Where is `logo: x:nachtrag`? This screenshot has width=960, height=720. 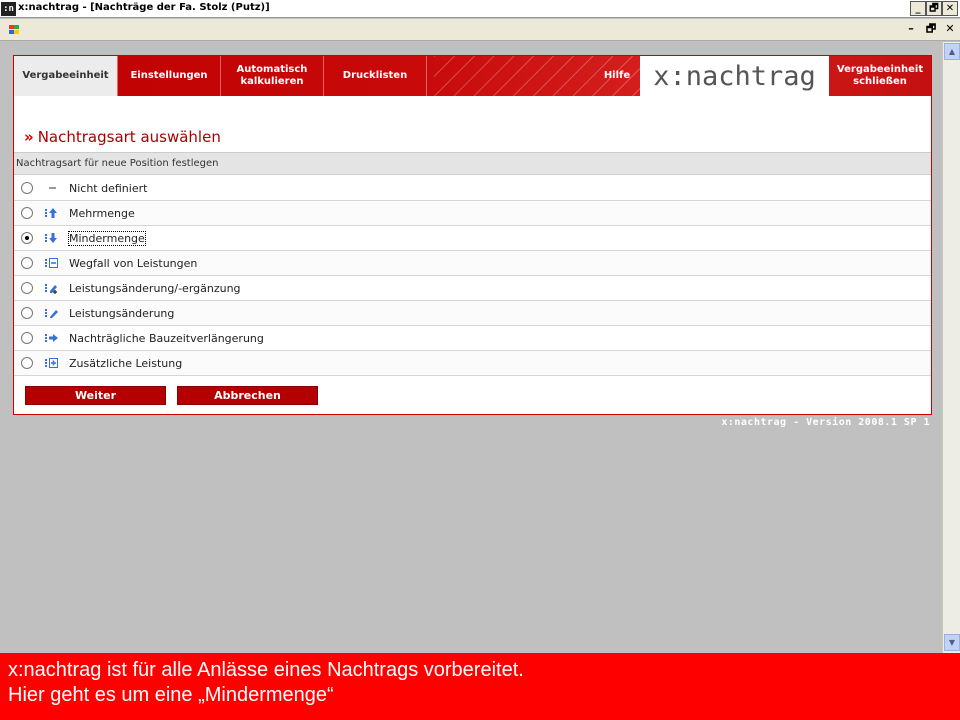 logo: x:nachtrag is located at coordinates (734, 76).